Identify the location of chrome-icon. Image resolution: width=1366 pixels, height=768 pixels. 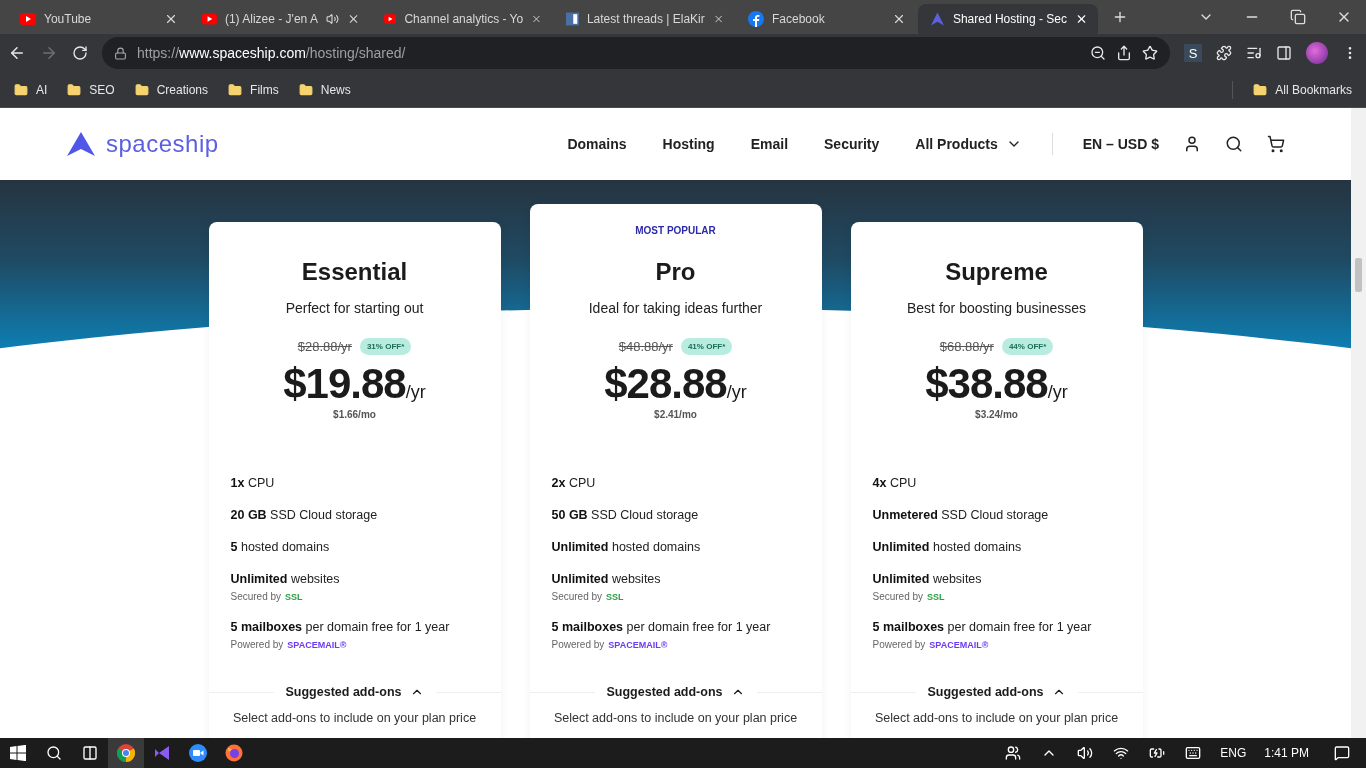
(126, 753).